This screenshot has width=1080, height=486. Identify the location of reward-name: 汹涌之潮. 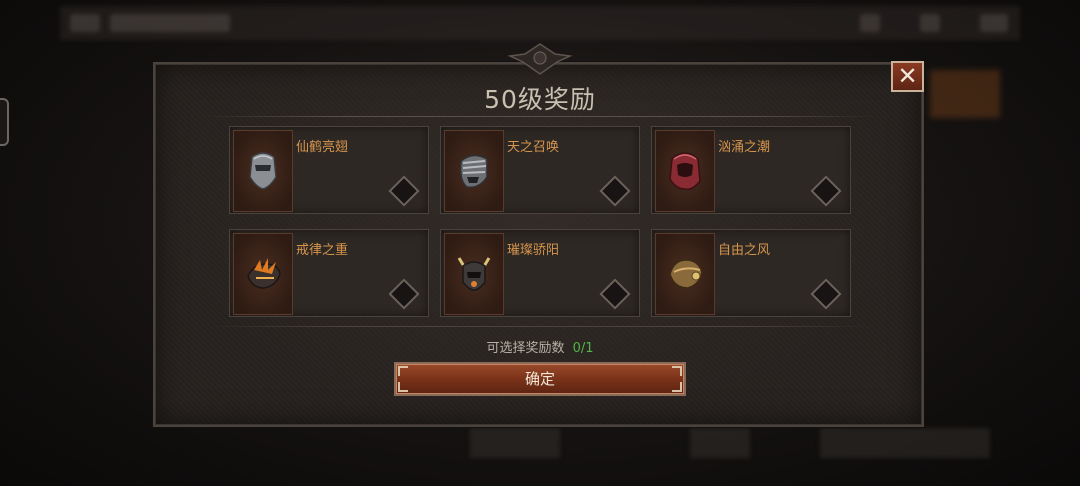
(744, 147).